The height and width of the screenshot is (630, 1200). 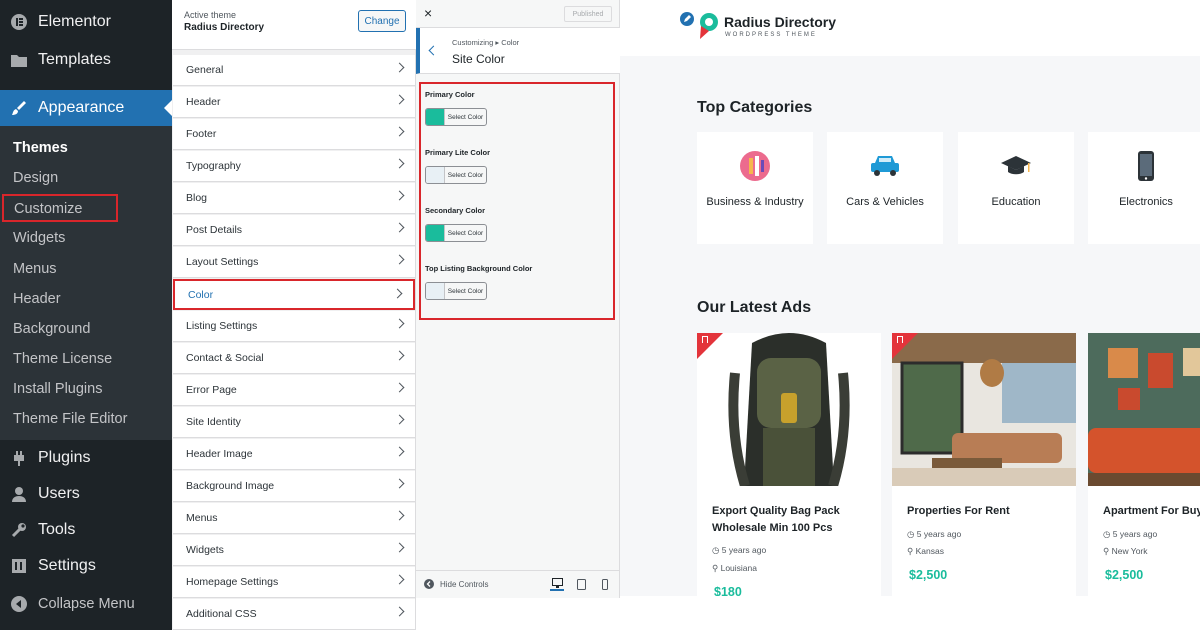 I want to click on section-label: Error Page, so click(x=211, y=390).